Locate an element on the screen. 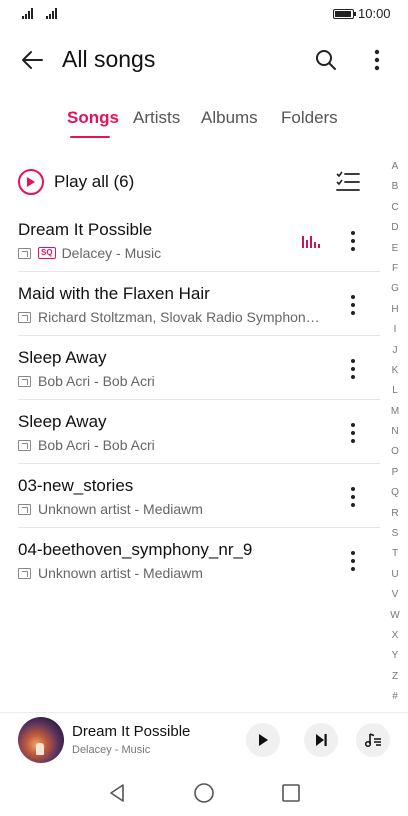 This screenshot has width=408, height=816. back-arrow-icon is located at coordinates (32, 60).